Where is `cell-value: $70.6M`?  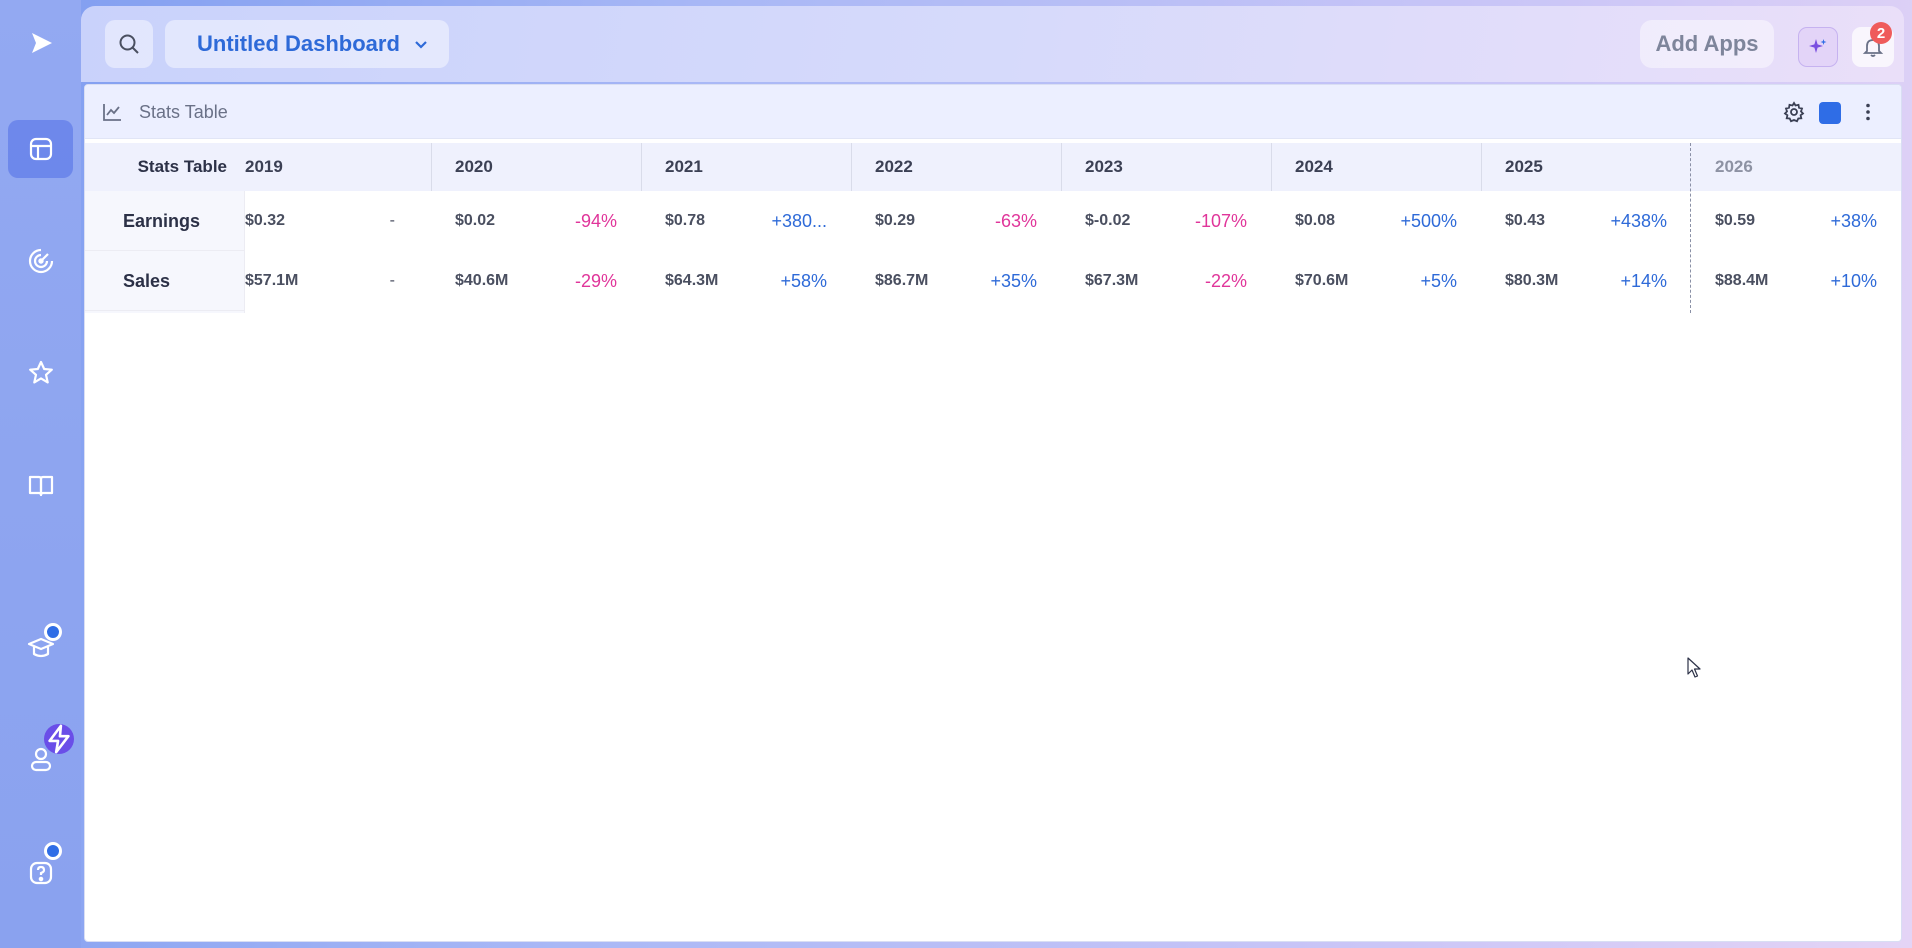
cell-value: $70.6M is located at coordinates (1322, 280).